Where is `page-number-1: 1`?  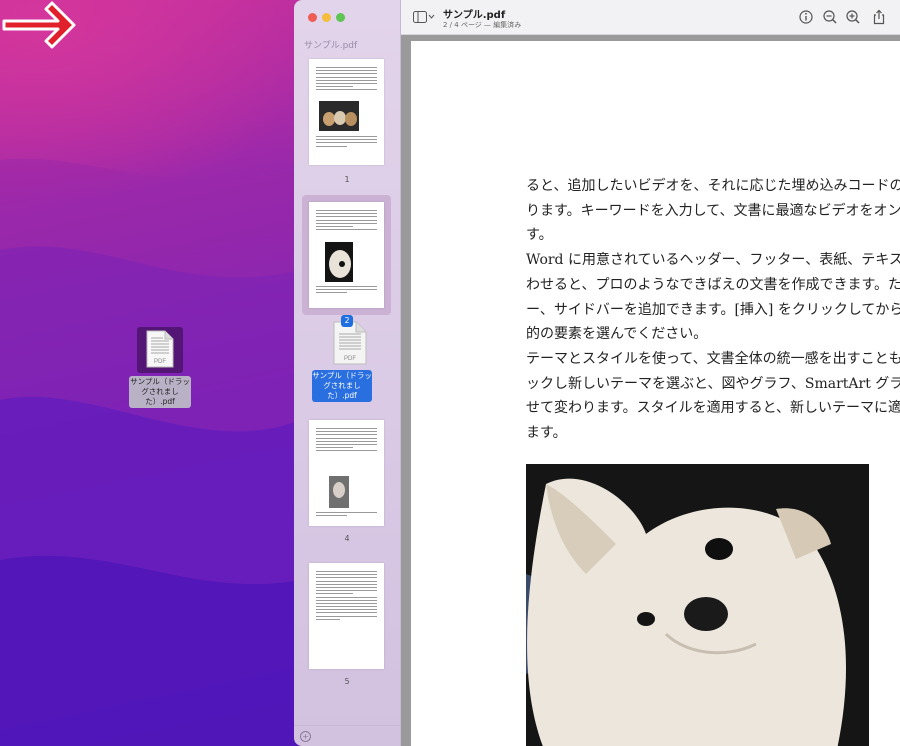 page-number-1: 1 is located at coordinates (347, 179).